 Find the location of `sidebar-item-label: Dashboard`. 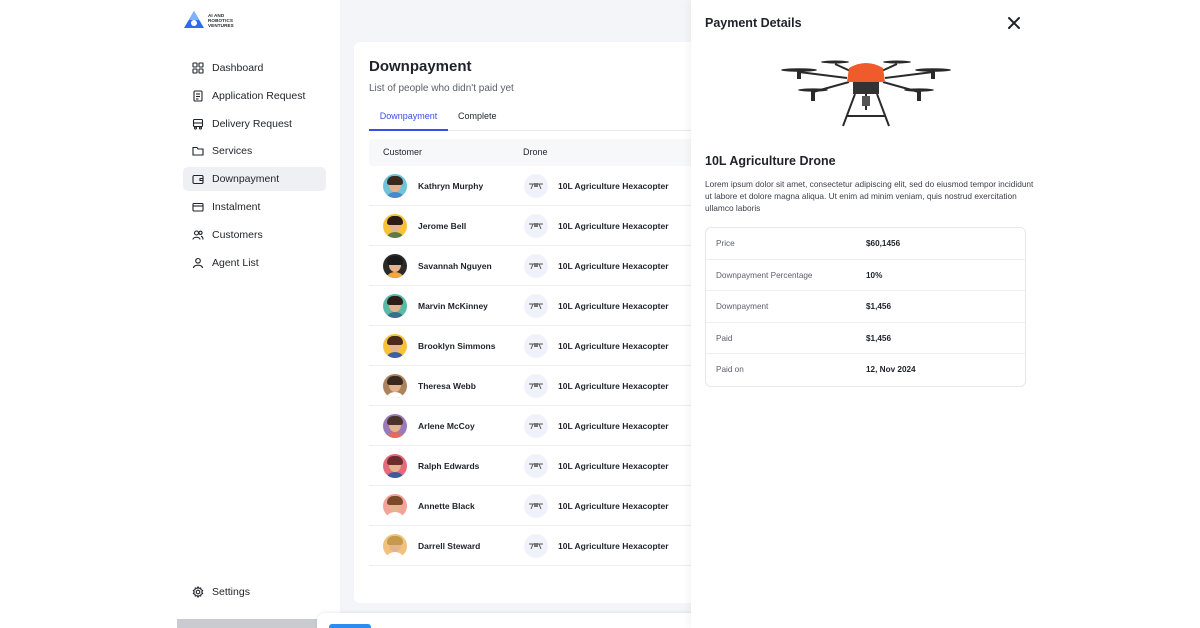

sidebar-item-label: Dashboard is located at coordinates (238, 68).